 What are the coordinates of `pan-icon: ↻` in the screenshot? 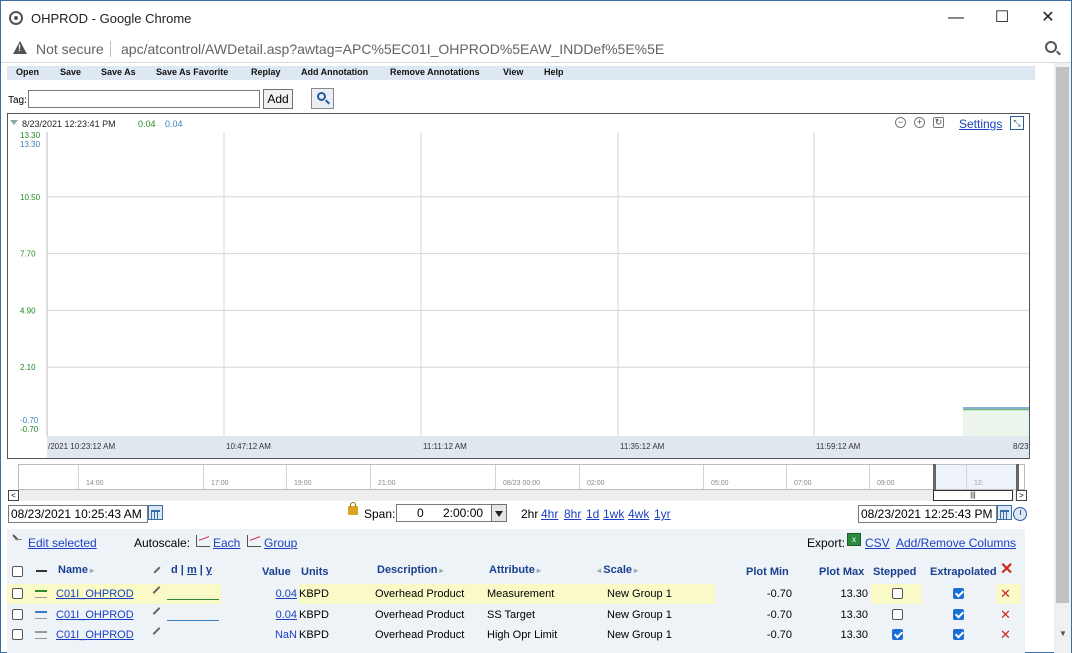 It's located at (938, 122).